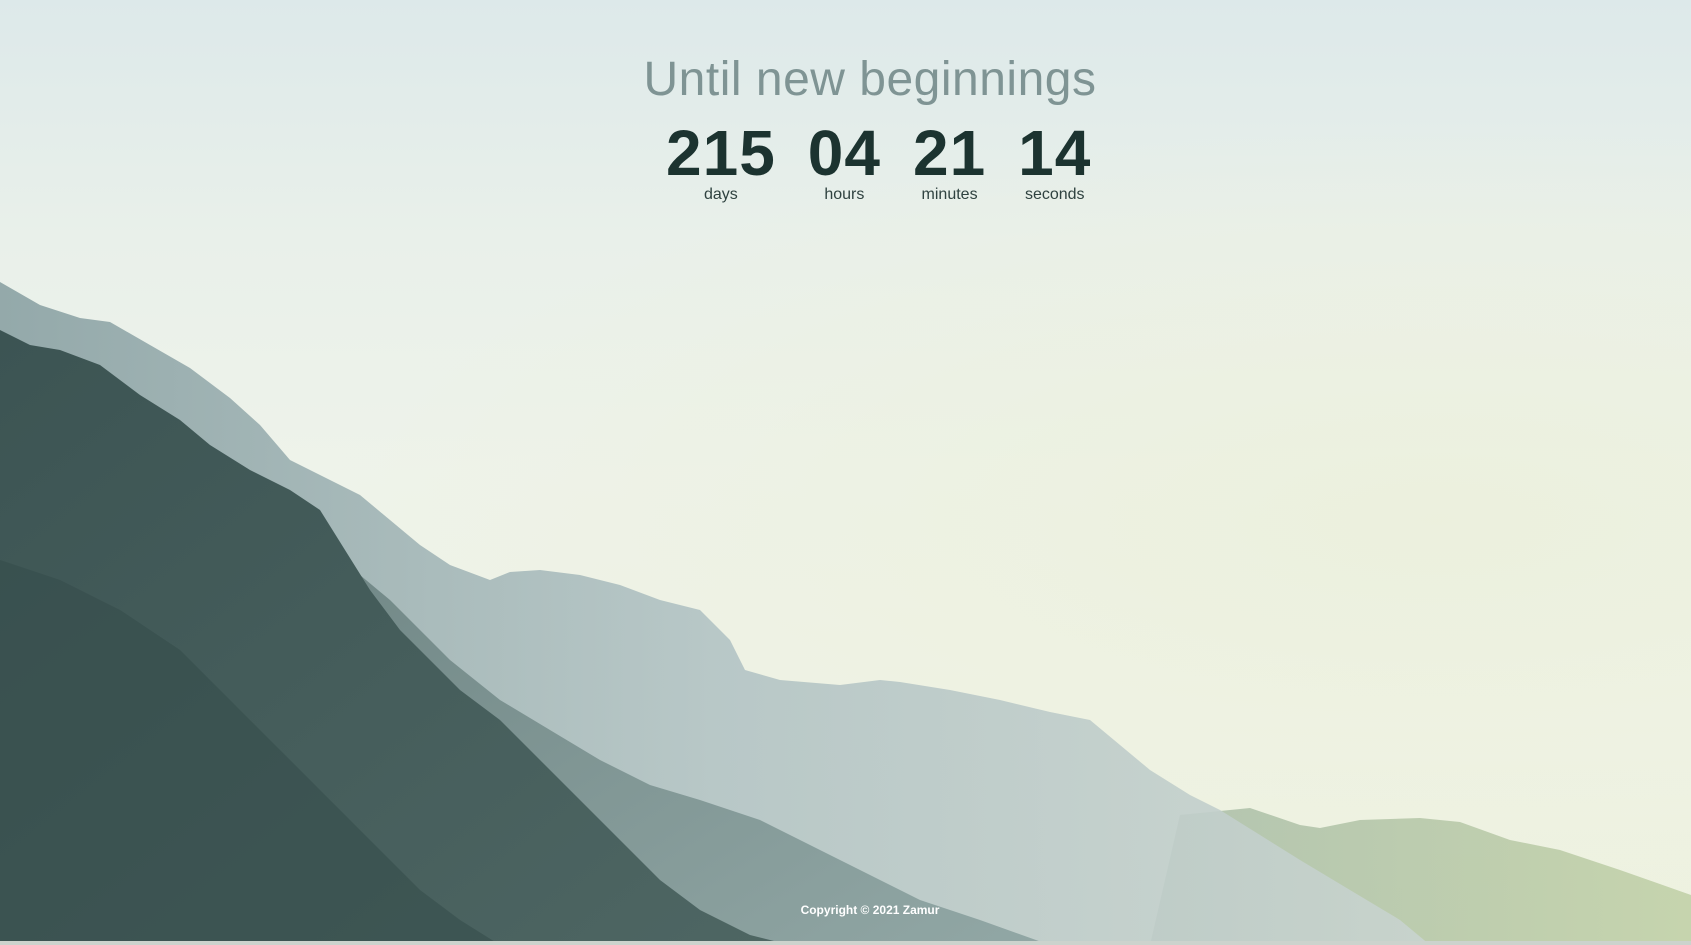 Image resolution: width=1691 pixels, height=945 pixels. I want to click on seconds-label: seconds, so click(1054, 194).